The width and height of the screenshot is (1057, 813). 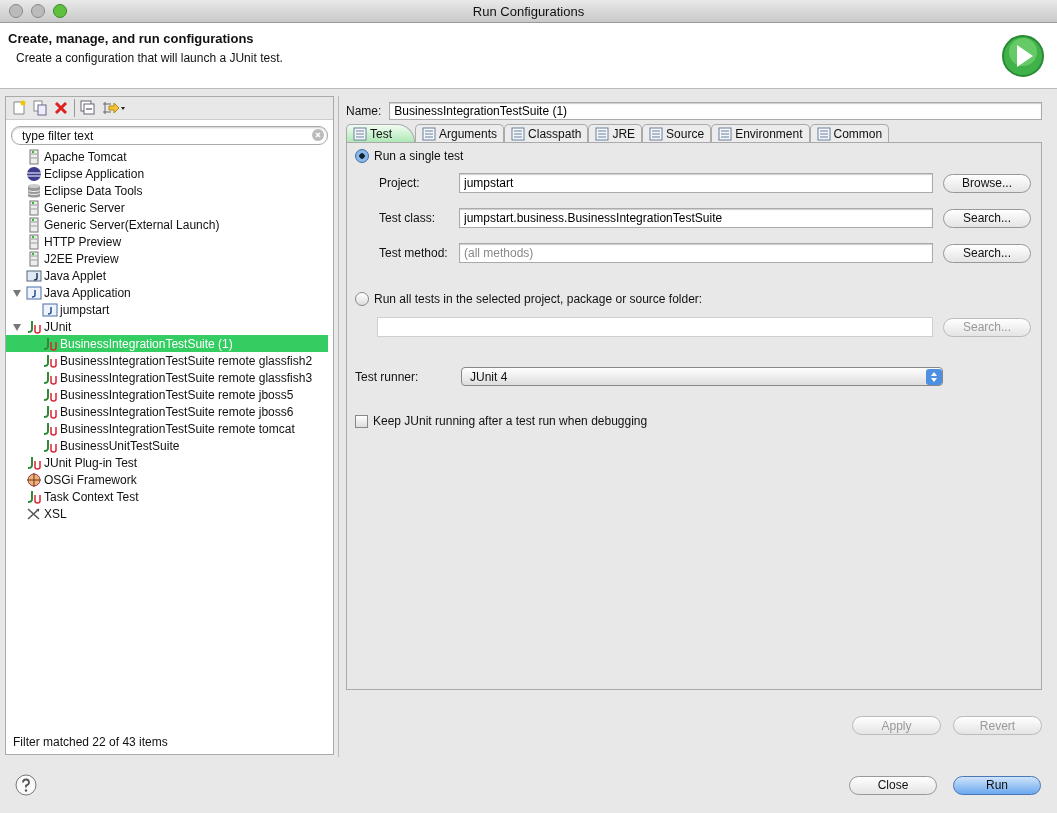 I want to click on name-field: BusinessIntegrationTestSuite (1), so click(x=715, y=111).